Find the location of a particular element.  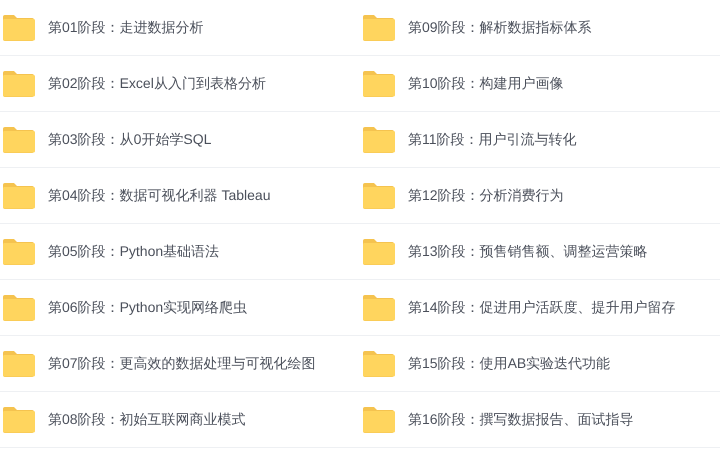

folder-name: 第04阶段：数据可视化利器 Tableau is located at coordinates (159, 195).